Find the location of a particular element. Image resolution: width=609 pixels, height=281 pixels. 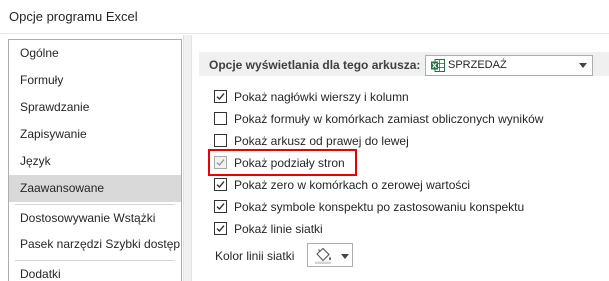

option-label: Pokaż linie siatki is located at coordinates (278, 229).